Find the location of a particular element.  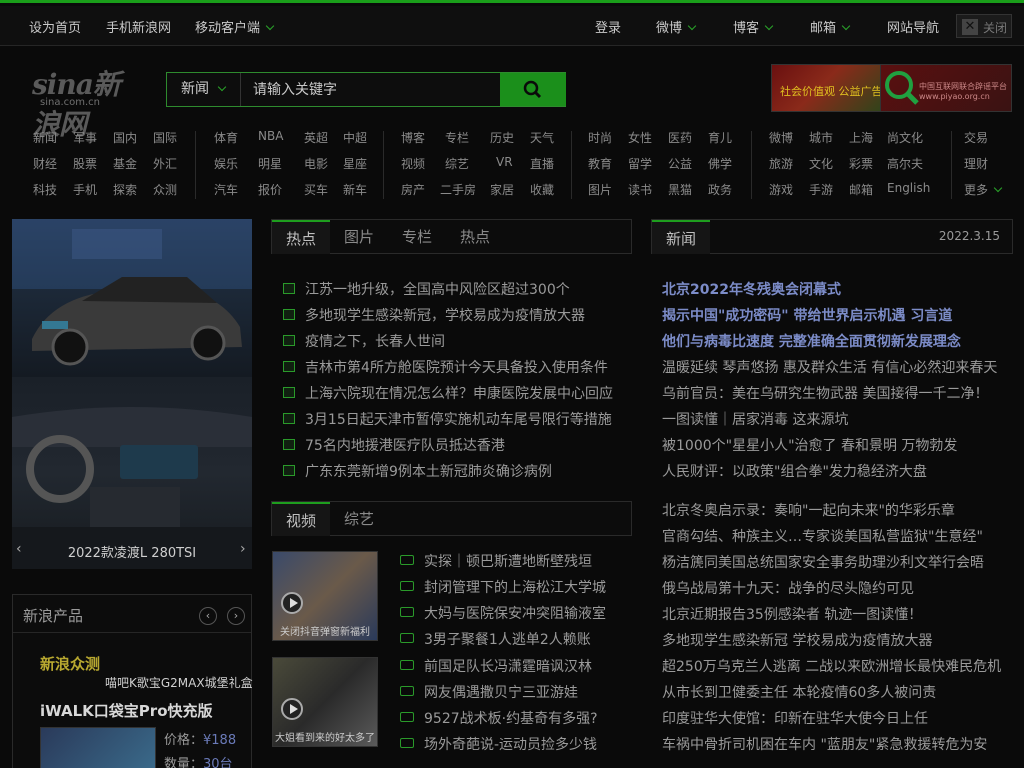

focus-image-slider: ‹ › 2022款凌渡L 280TSI is located at coordinates (132, 394).